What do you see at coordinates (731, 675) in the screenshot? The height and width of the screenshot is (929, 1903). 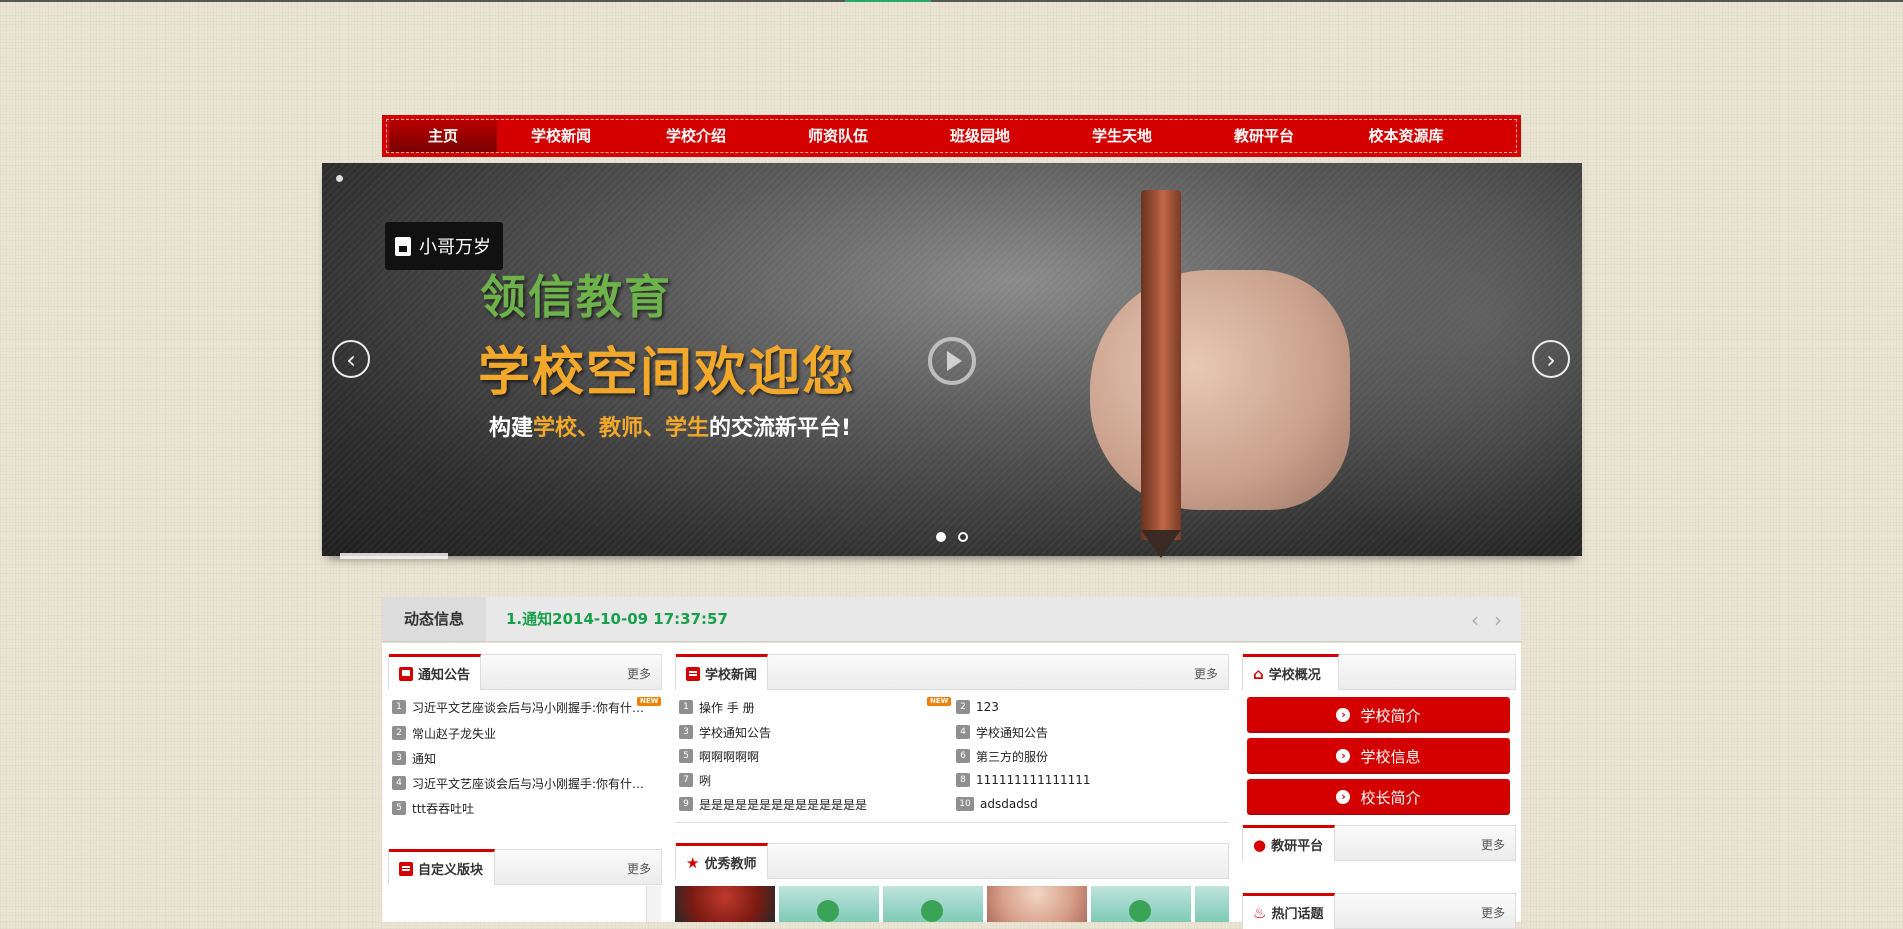 I see `school-news-title: 学校新闻` at bounding box center [731, 675].